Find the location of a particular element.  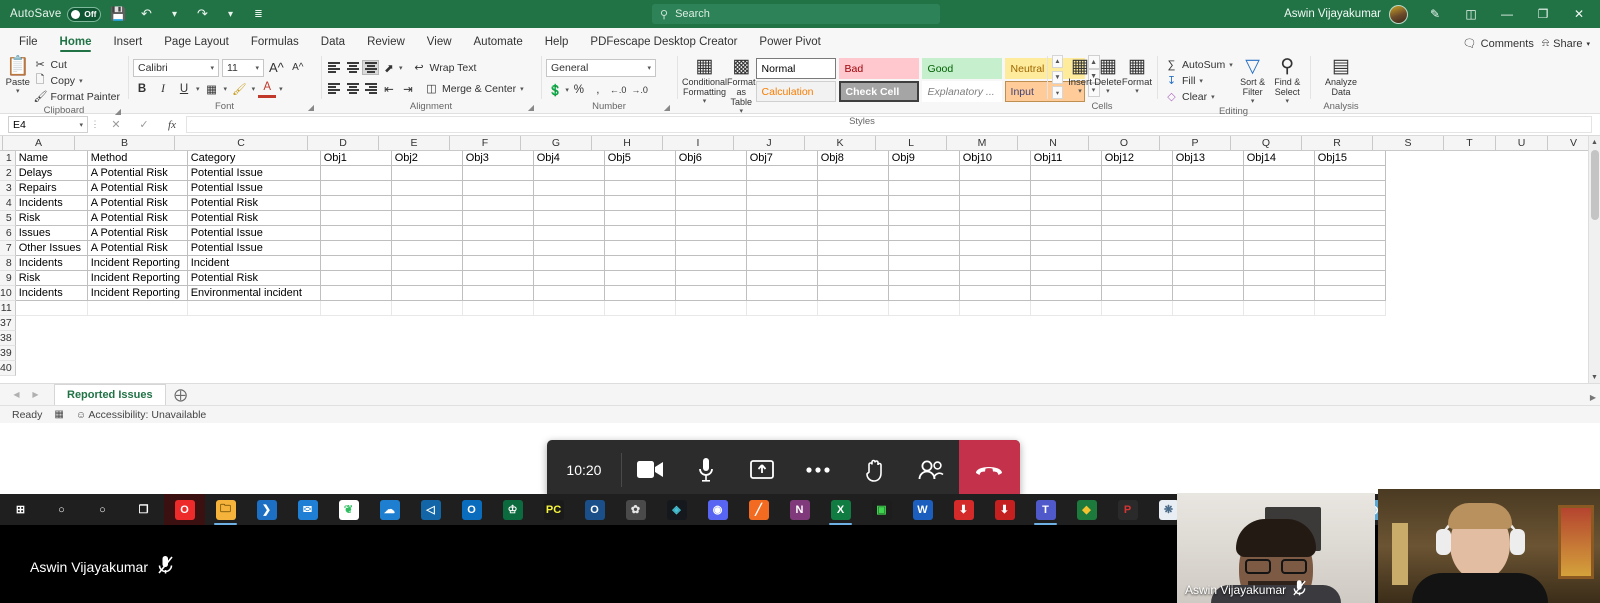

cell-C5: Potential Risk is located at coordinates (254, 218).